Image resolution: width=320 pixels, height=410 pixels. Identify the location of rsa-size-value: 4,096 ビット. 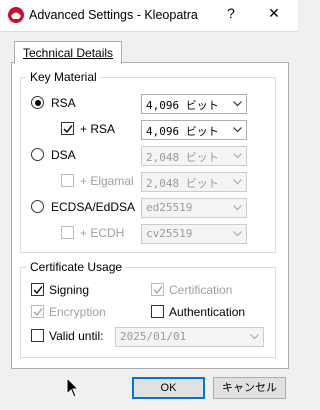
(182, 105).